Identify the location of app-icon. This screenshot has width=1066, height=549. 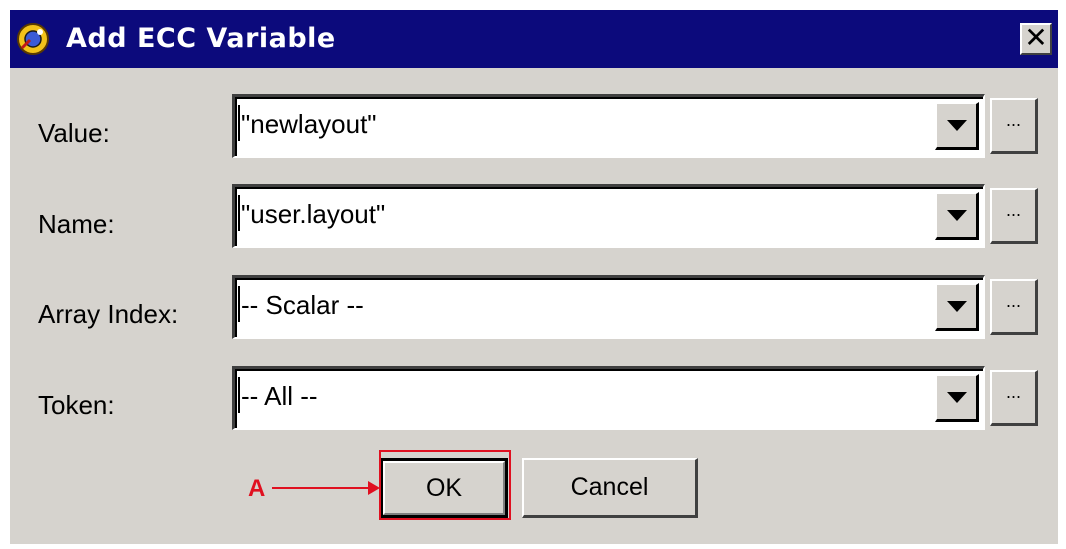
(33, 39).